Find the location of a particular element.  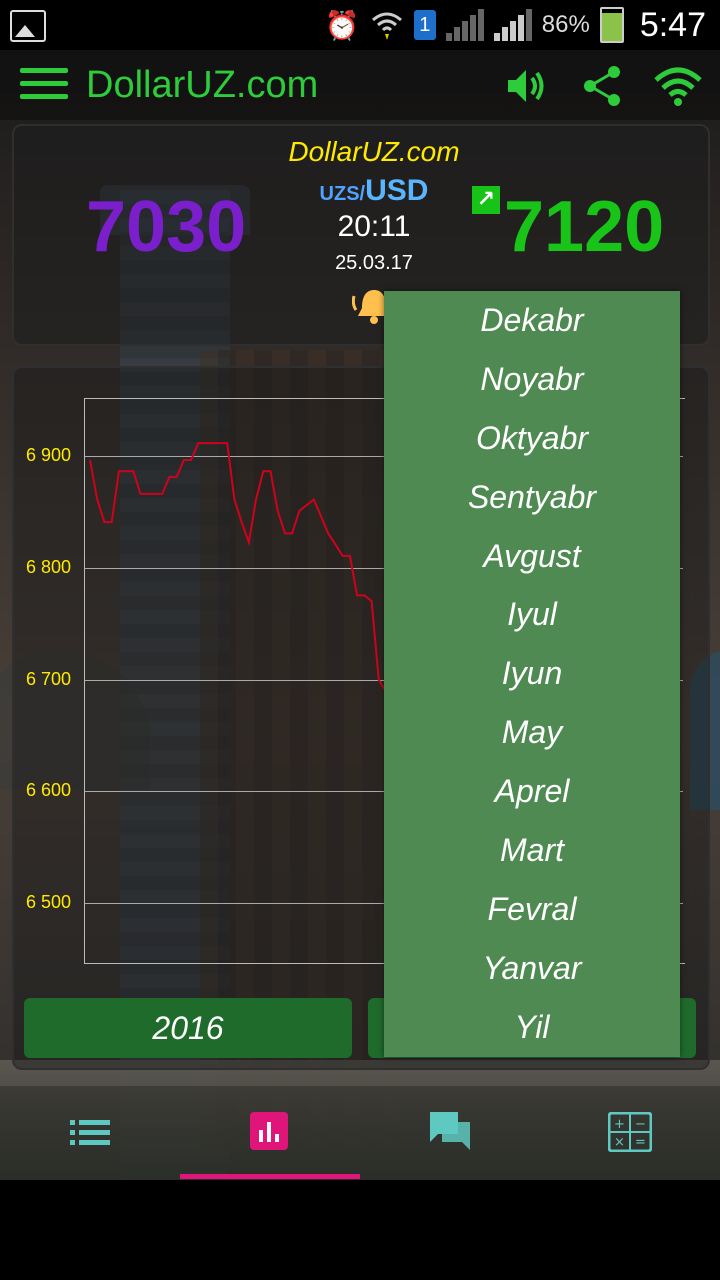

app-title: DollarUZ.com is located at coordinates (202, 85).